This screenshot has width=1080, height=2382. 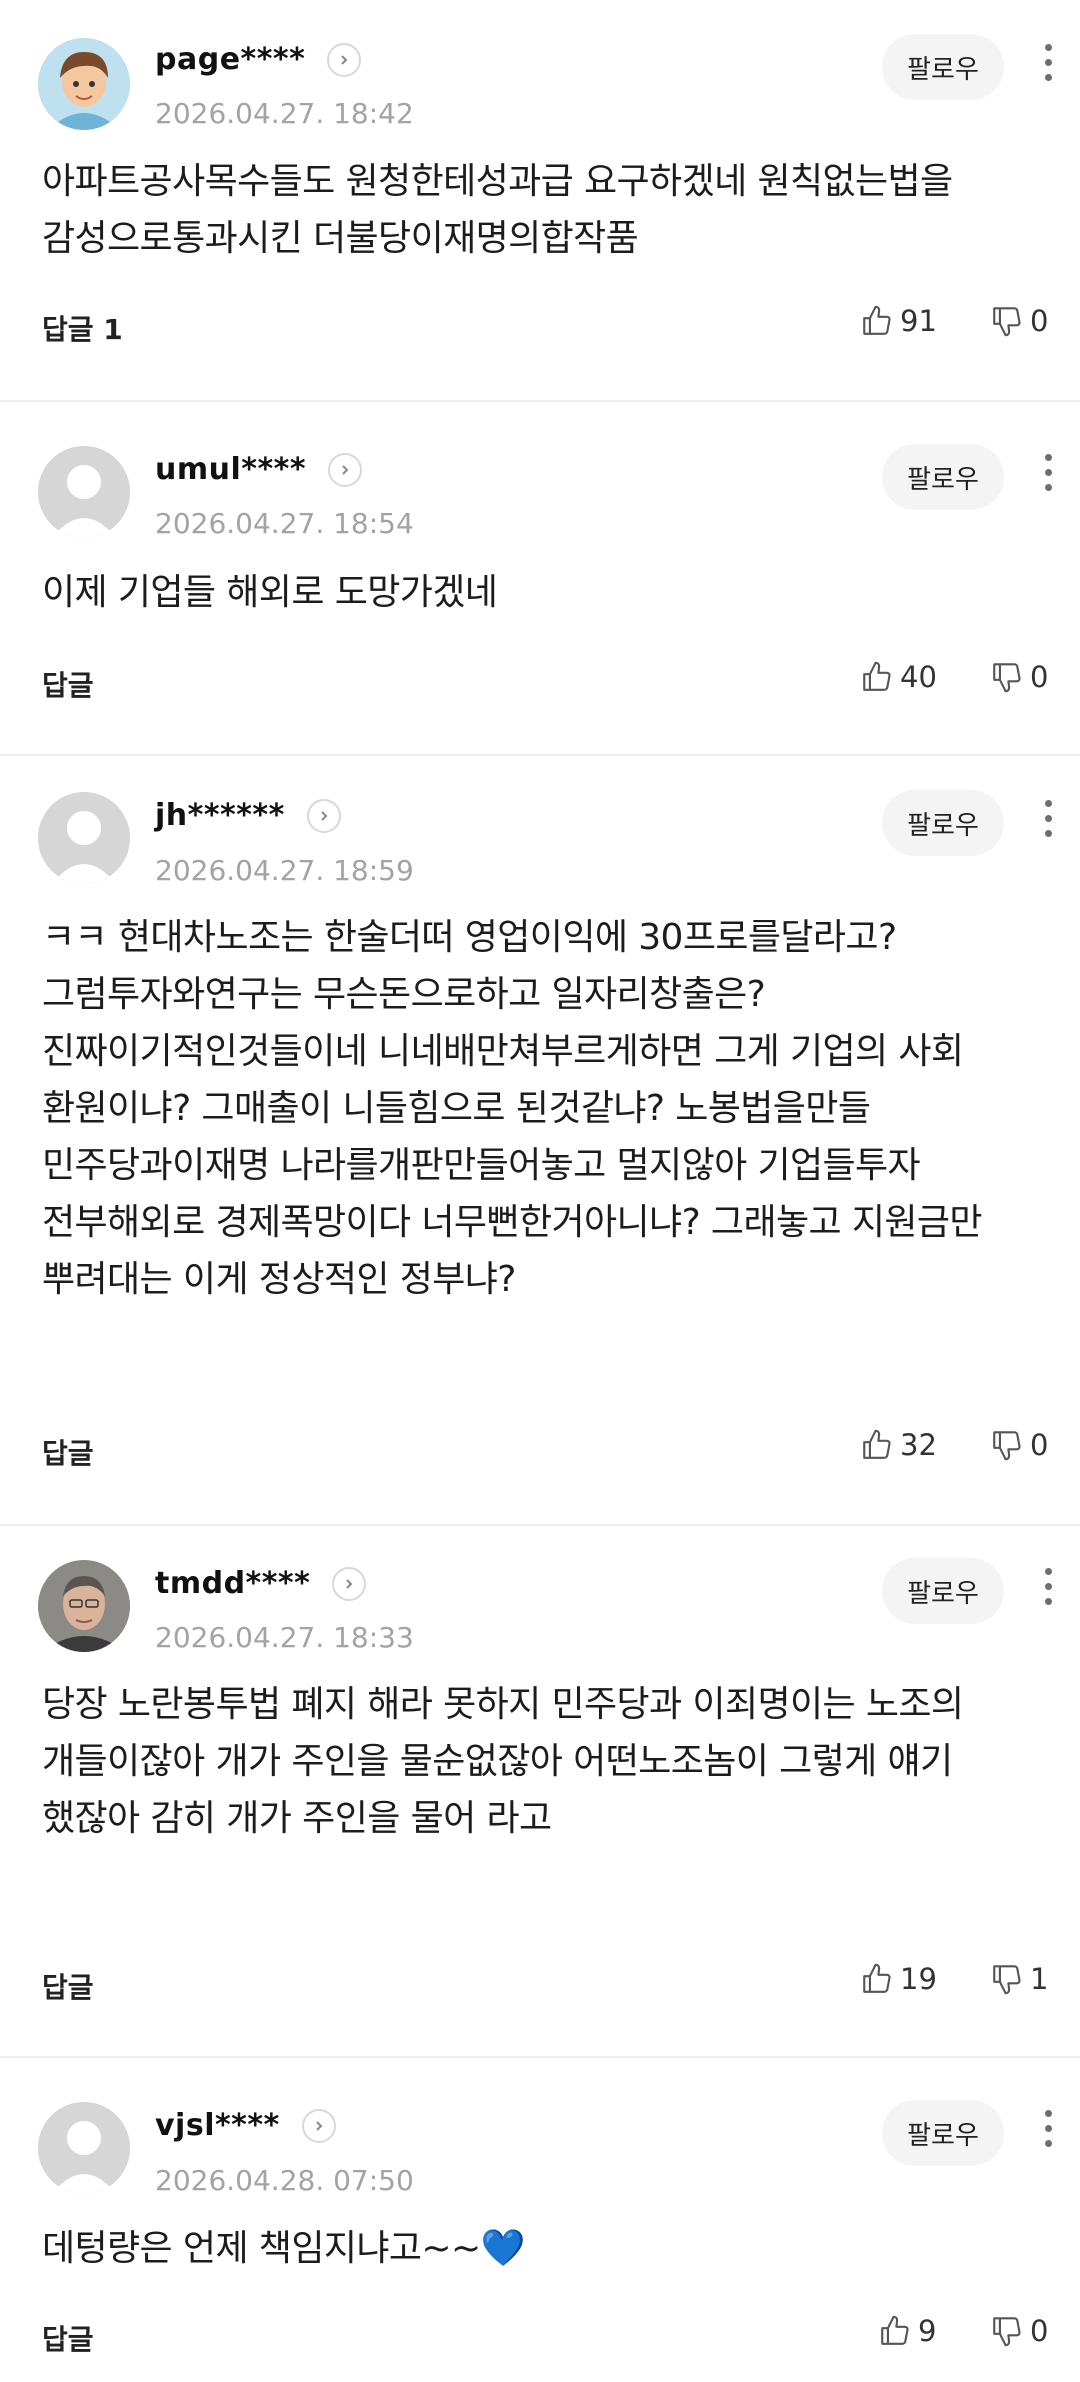 What do you see at coordinates (217, 2125) in the screenshot?
I see `nickname: vjsl****` at bounding box center [217, 2125].